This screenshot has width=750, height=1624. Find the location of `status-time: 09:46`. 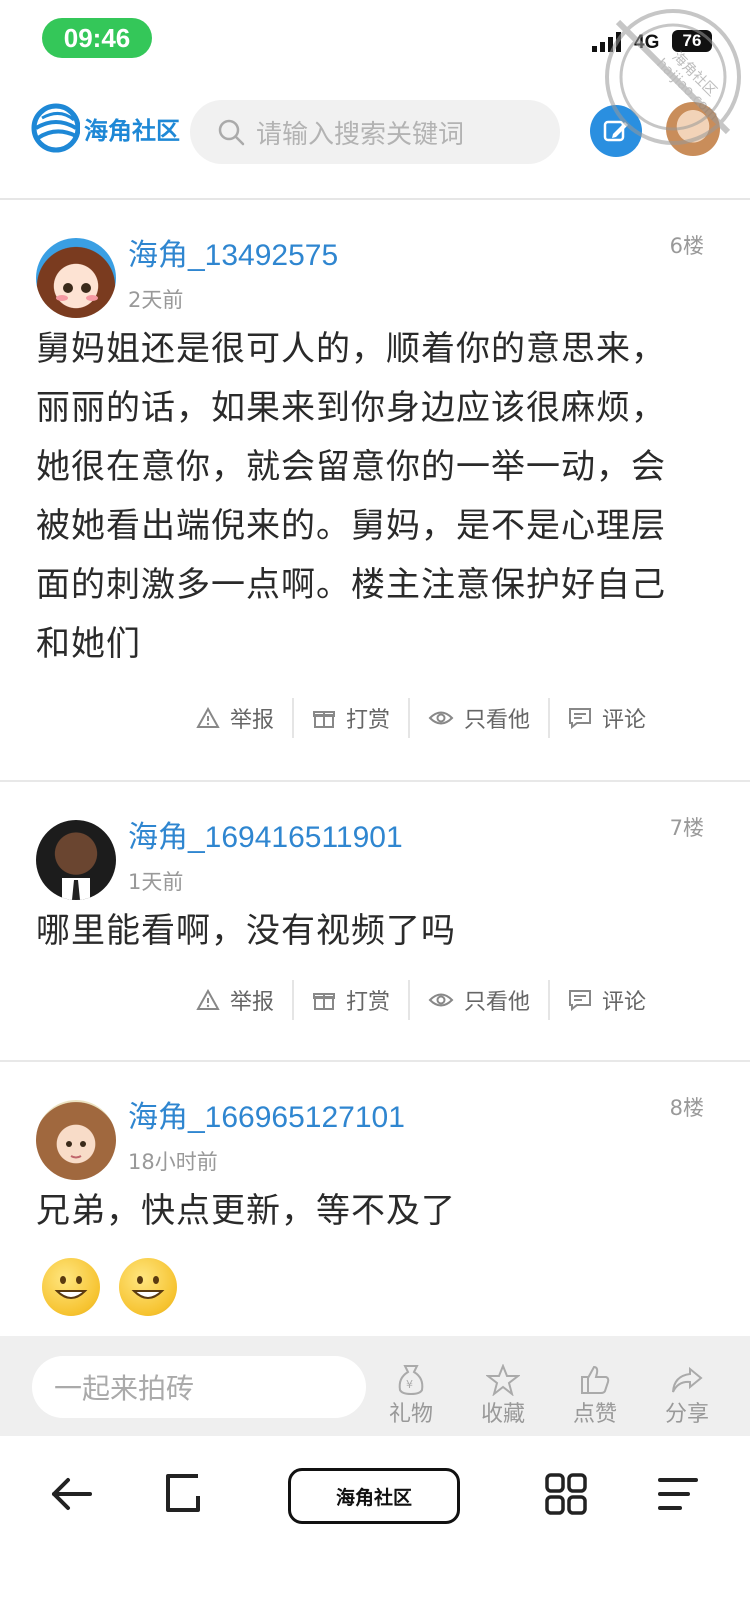

status-time: 09:46 is located at coordinates (97, 38).